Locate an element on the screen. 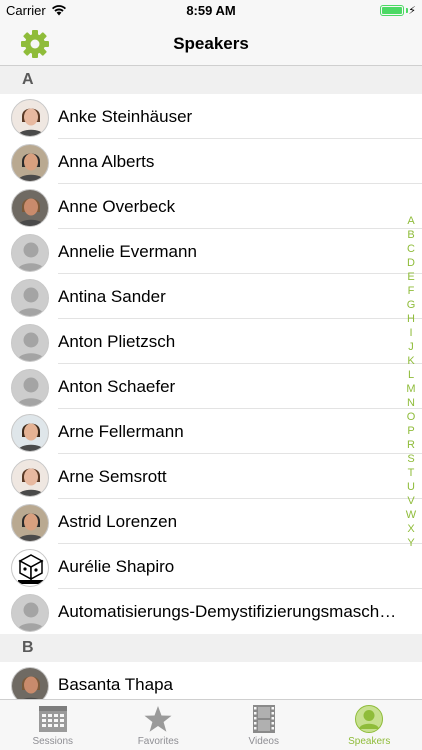 The width and height of the screenshot is (422, 750). tab-label: Speakers is located at coordinates (369, 741).